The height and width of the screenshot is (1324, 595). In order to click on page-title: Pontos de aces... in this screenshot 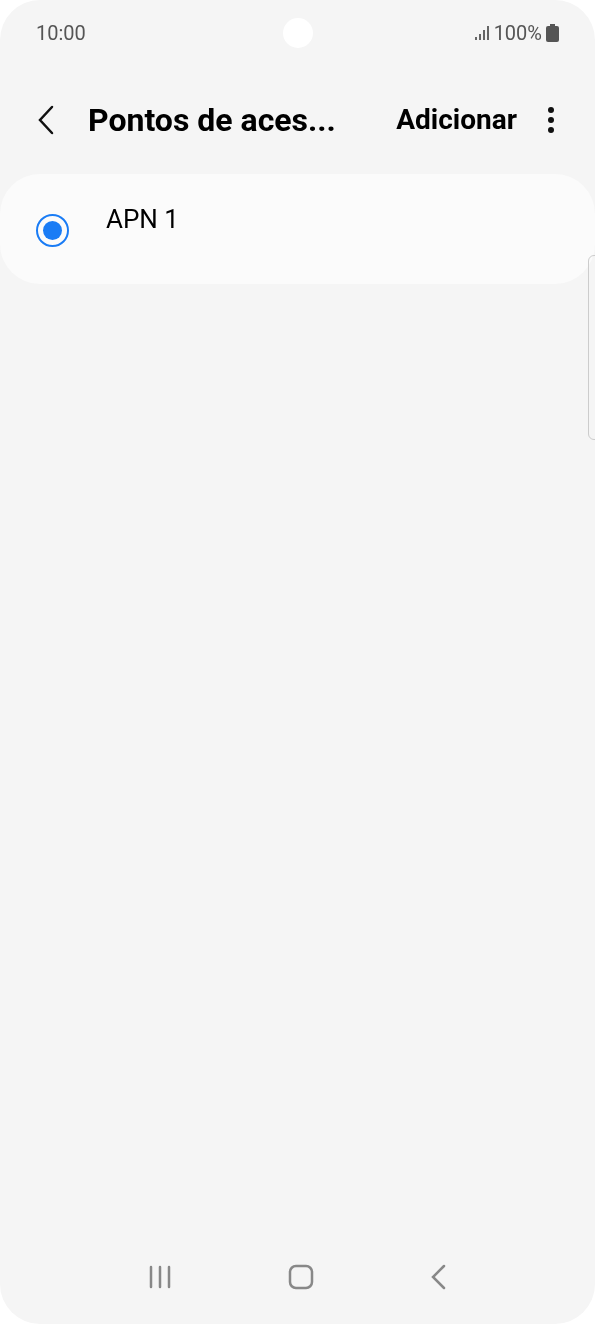, I will do `click(212, 120)`.